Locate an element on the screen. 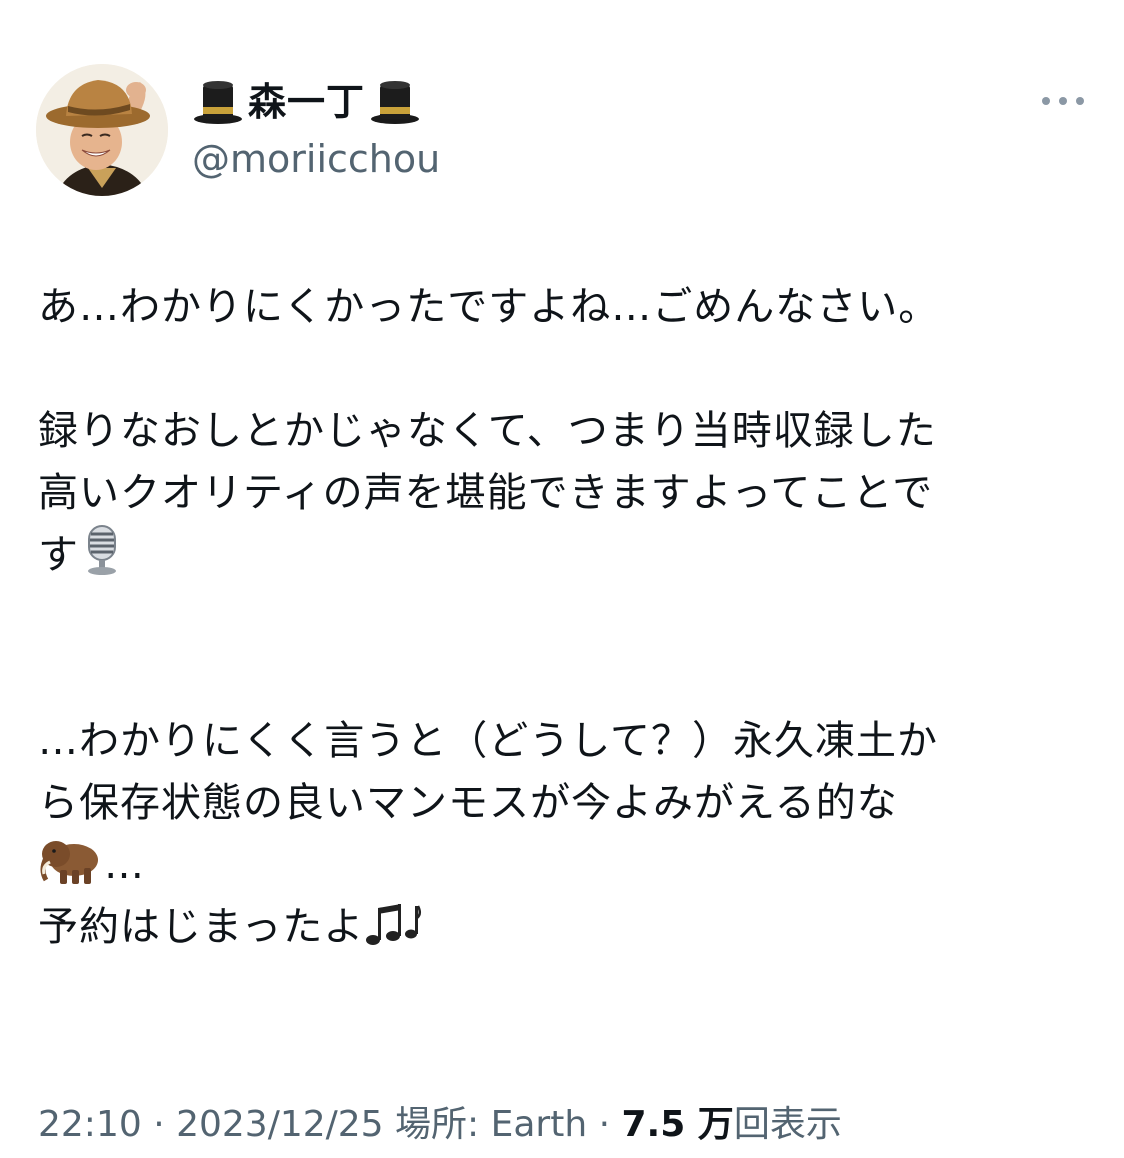  views-label: 回表示 is located at coordinates (787, 1124).